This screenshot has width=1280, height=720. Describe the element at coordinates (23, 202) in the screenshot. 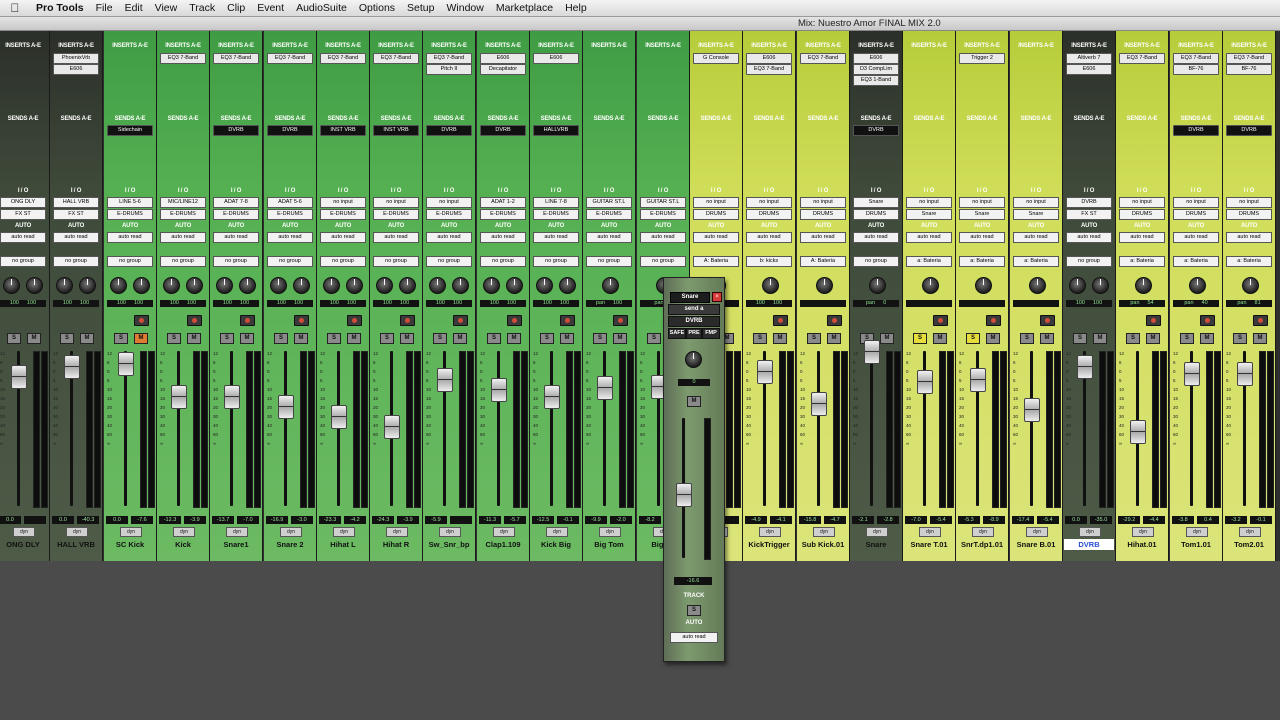

I see `input-selector: ONG DLY` at that location.